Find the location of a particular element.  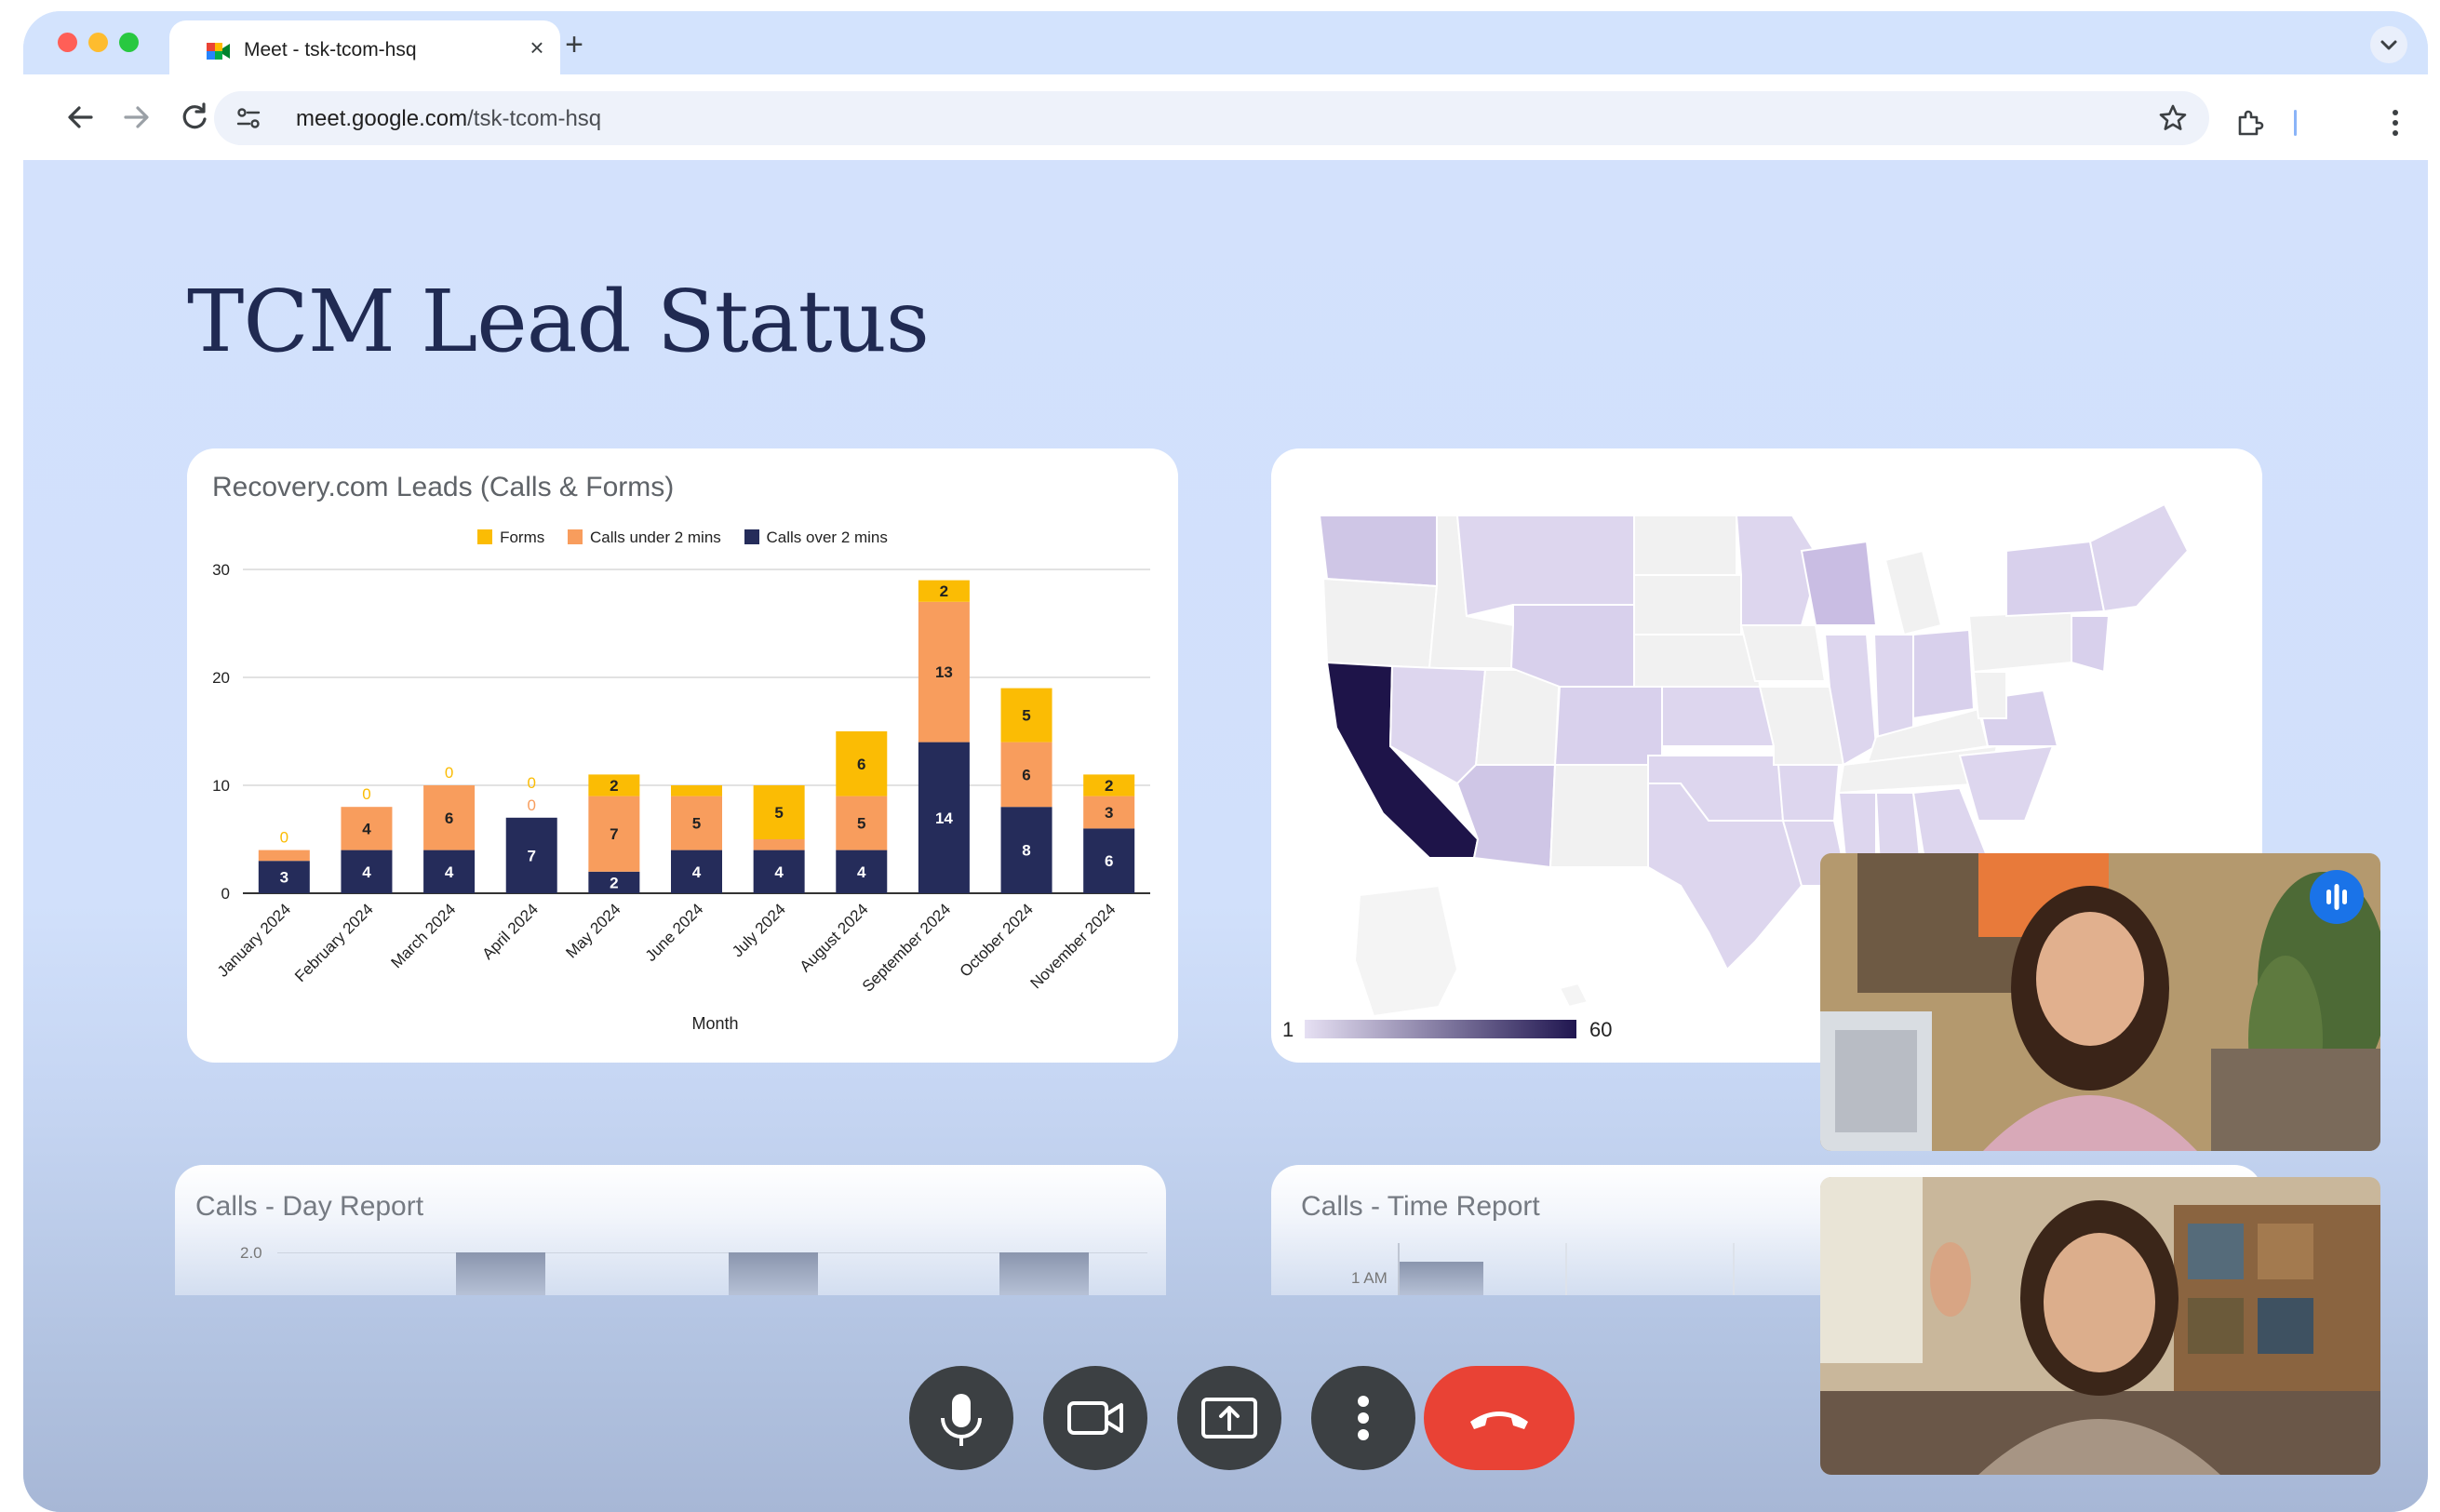

map-region-carolinas is located at coordinates (2006, 783).